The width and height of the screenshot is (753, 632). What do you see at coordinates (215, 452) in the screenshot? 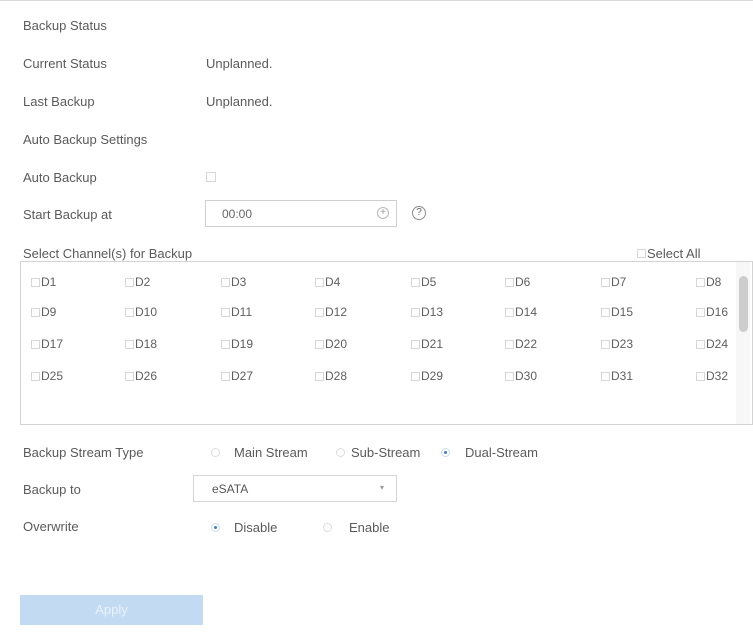
I see `main-stream-radio` at bounding box center [215, 452].